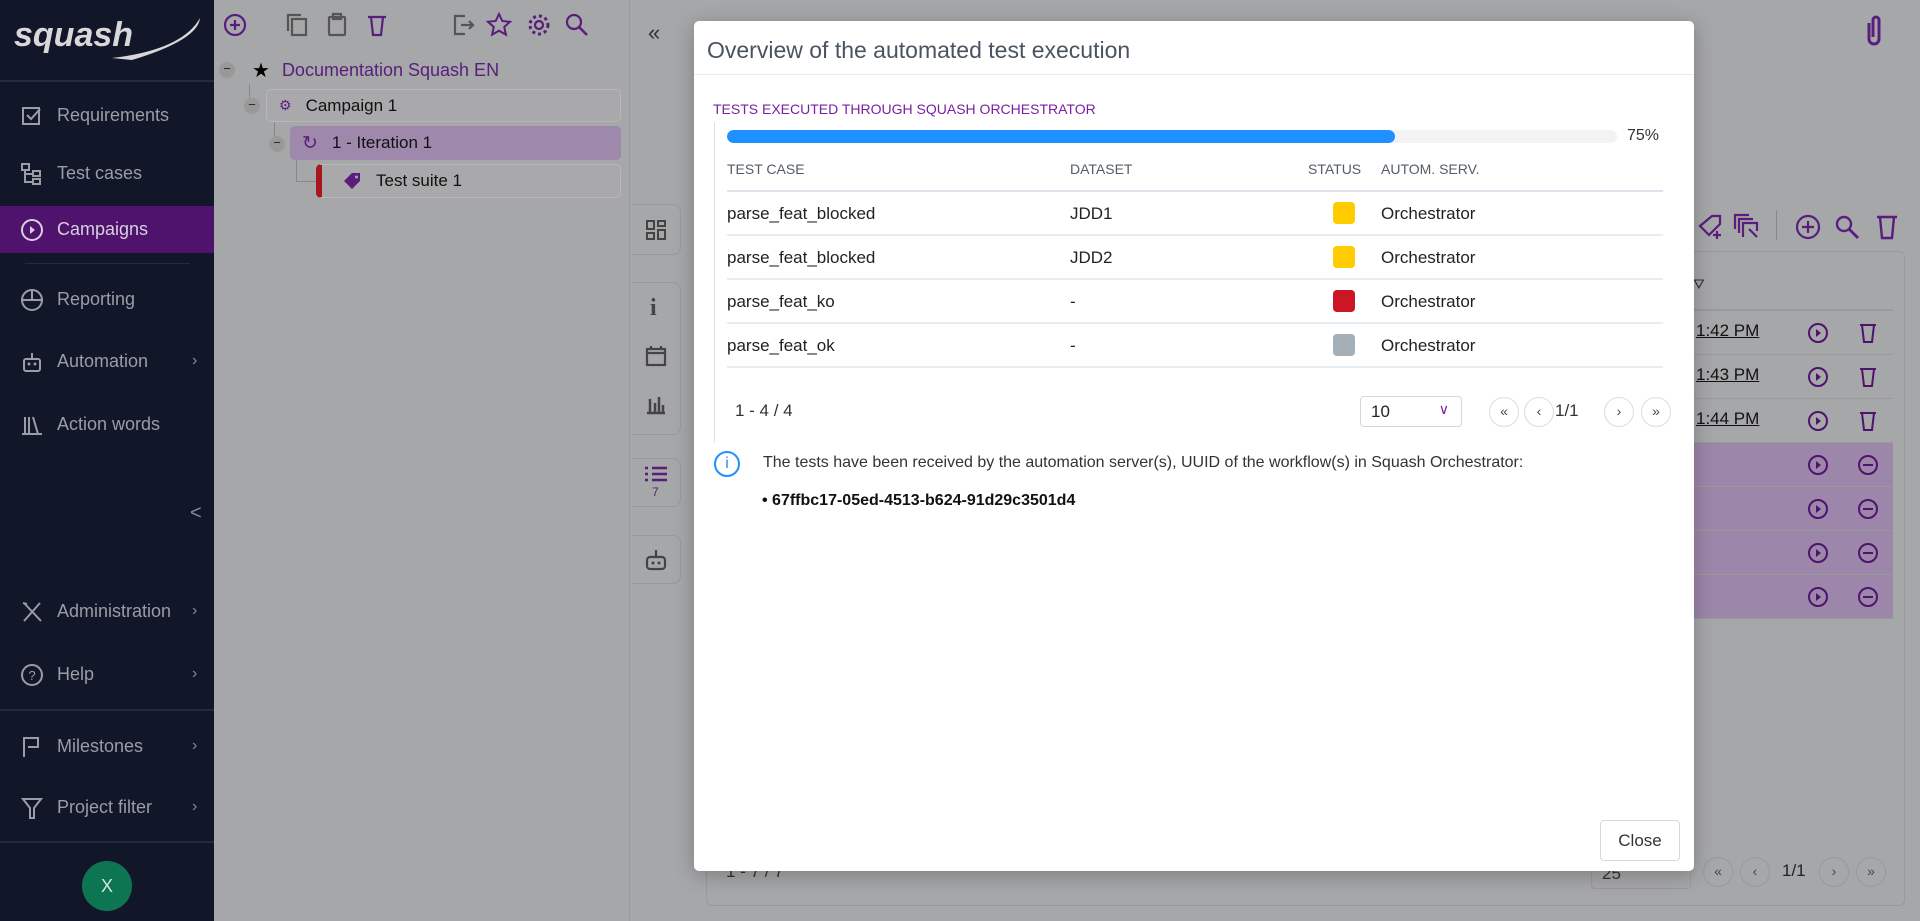 Image resolution: width=1920 pixels, height=921 pixels. Describe the element at coordinates (107, 746) in the screenshot. I see `sidebar-item-milestones: Milestones ›` at that location.